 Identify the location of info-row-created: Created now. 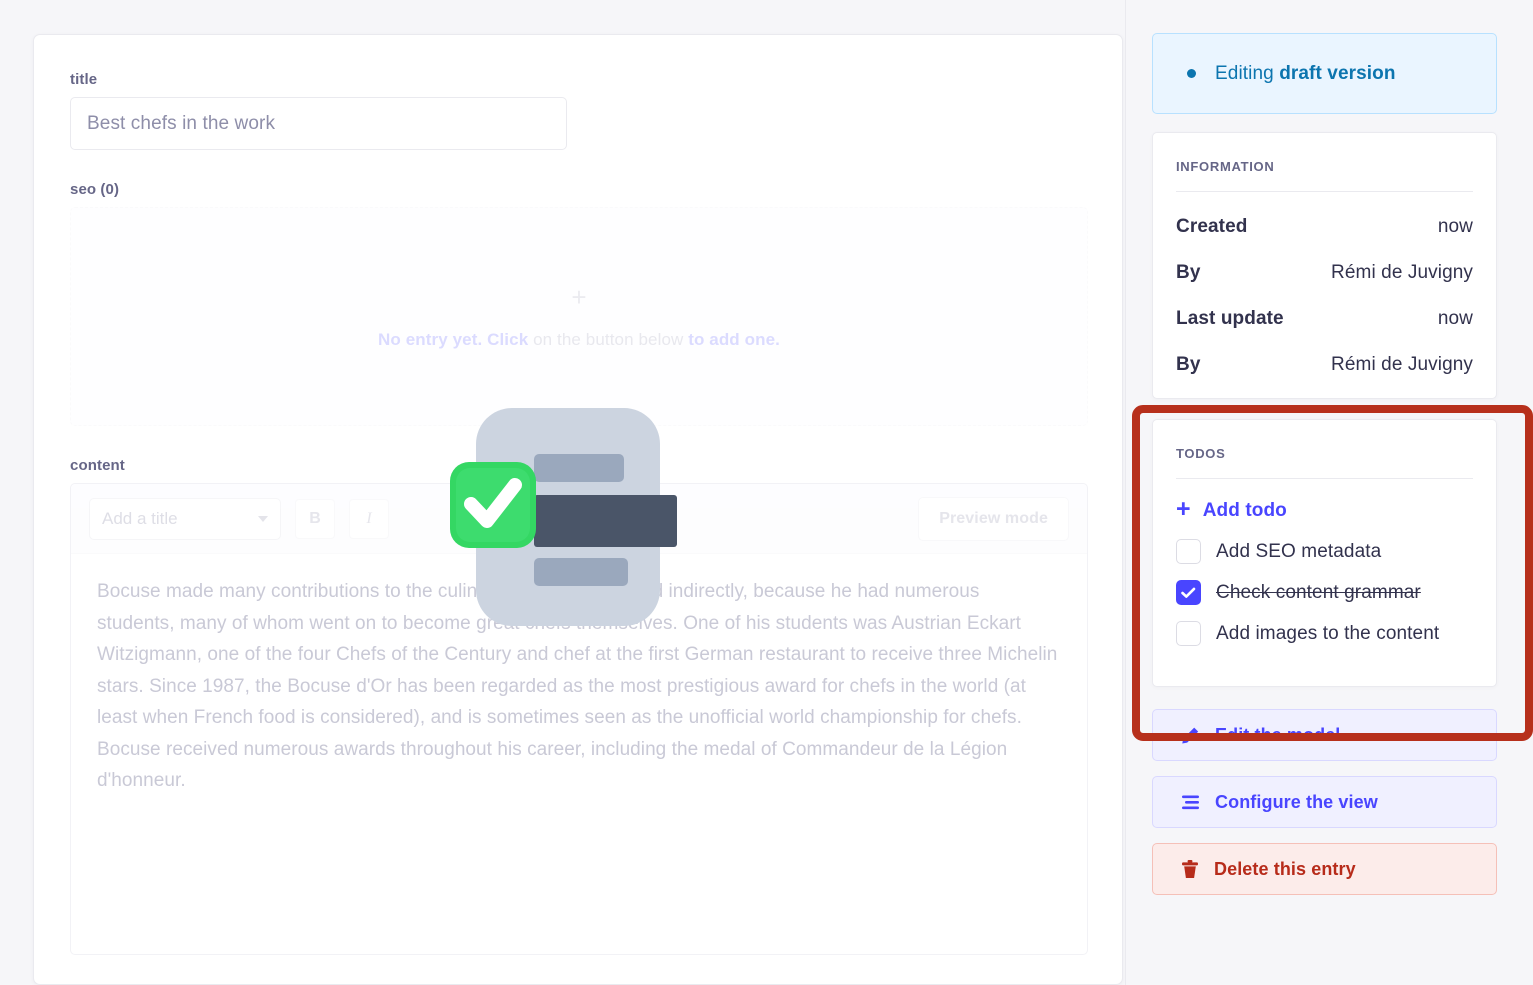
(1324, 227).